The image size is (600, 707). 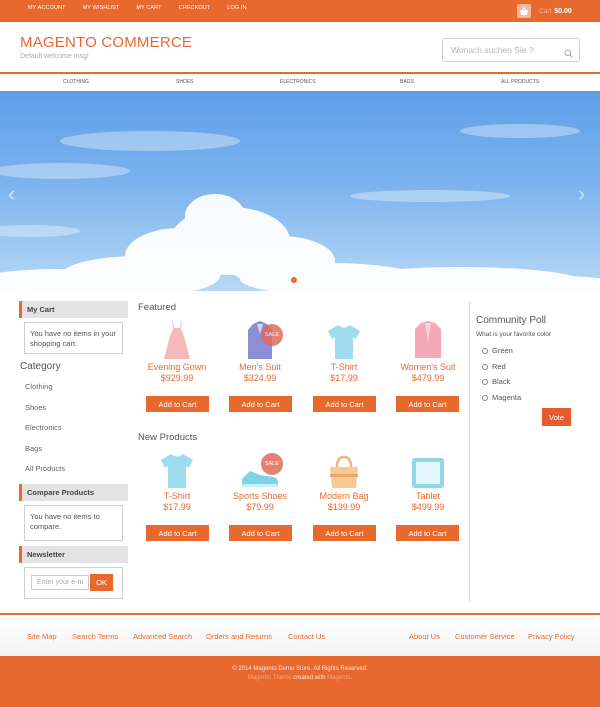 What do you see at coordinates (424, 636) in the screenshot?
I see `footer-link-about-us: About Us` at bounding box center [424, 636].